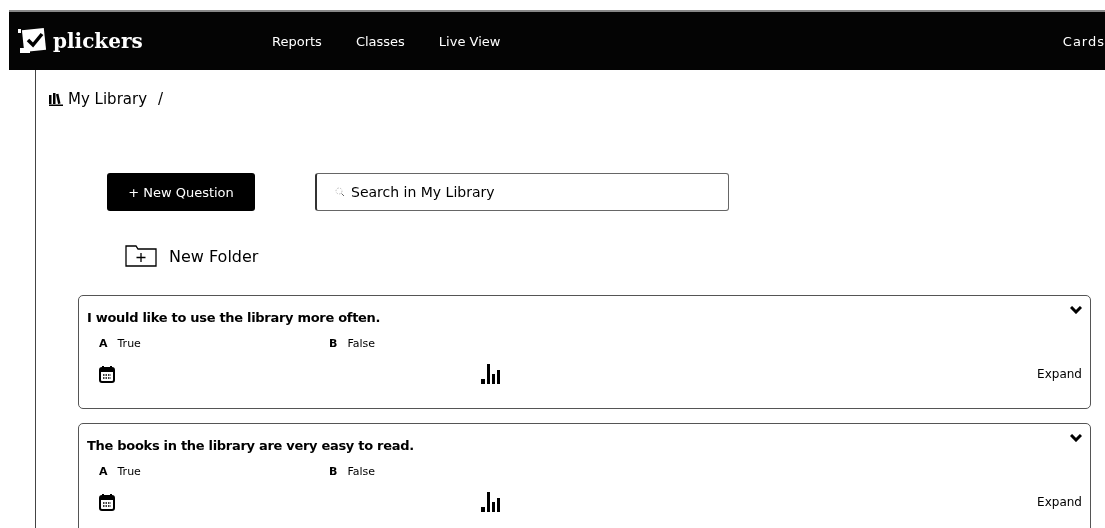 This screenshot has width=1105, height=528. Describe the element at coordinates (522, 192) in the screenshot. I see `search-field: Search in My Library` at that location.